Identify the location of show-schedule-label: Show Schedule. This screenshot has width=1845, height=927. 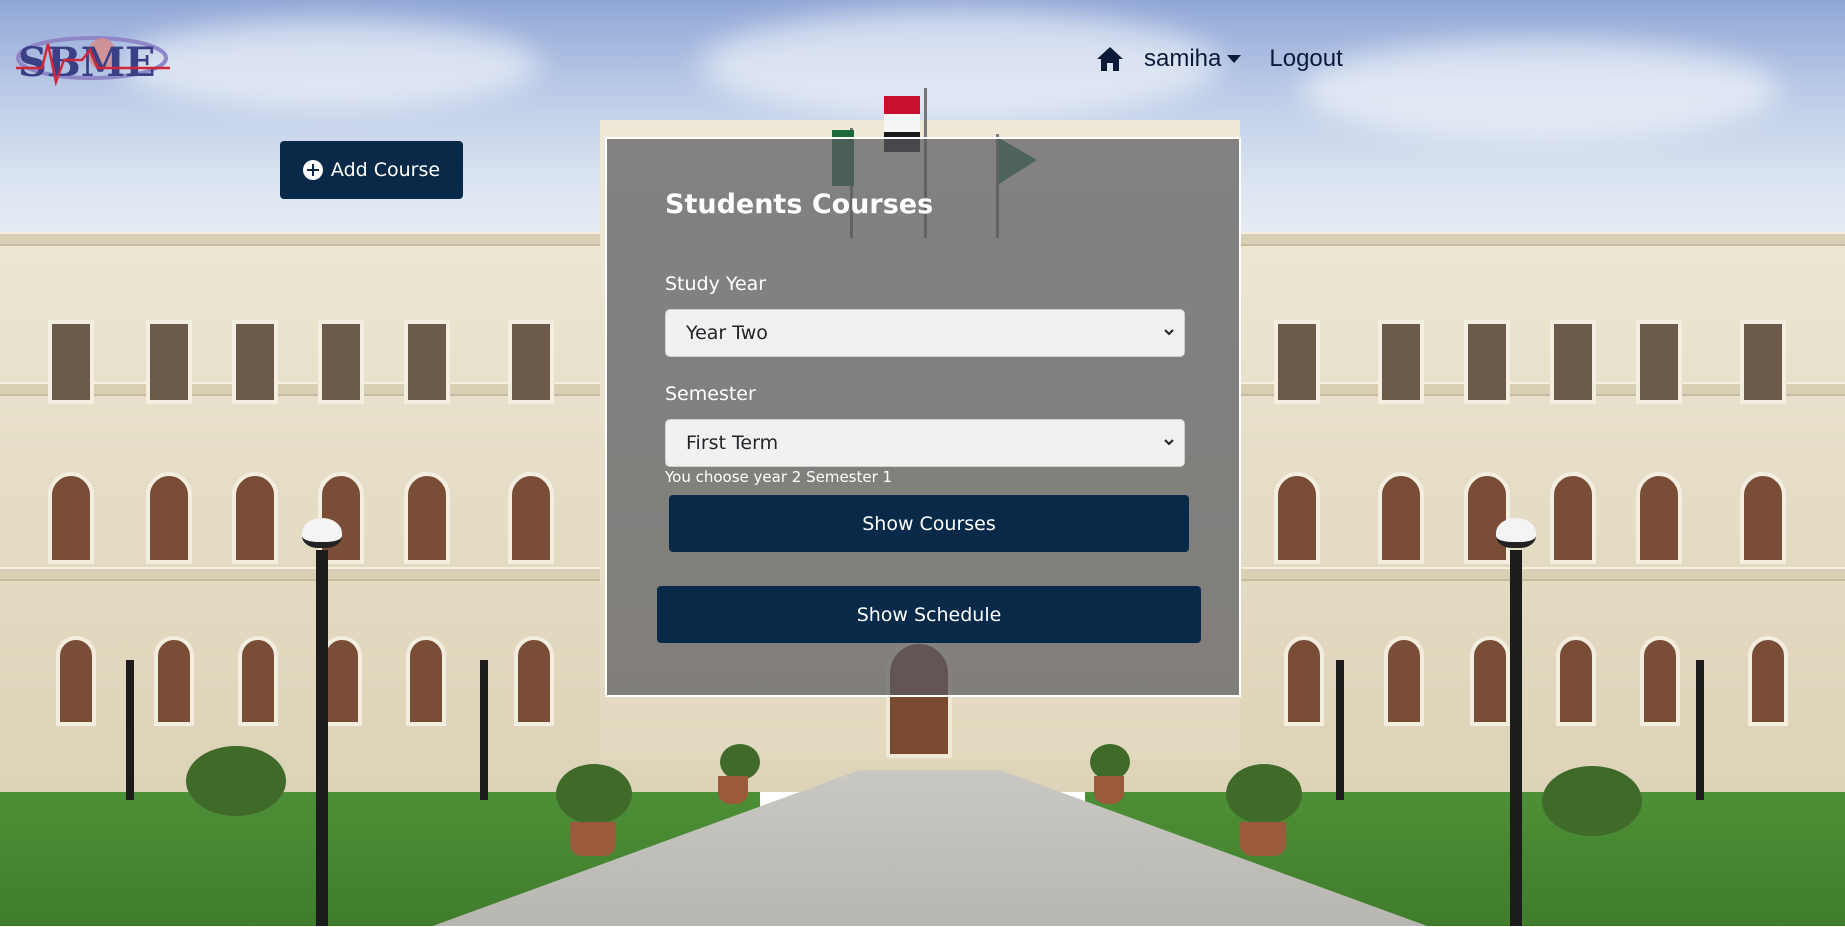
(929, 614).